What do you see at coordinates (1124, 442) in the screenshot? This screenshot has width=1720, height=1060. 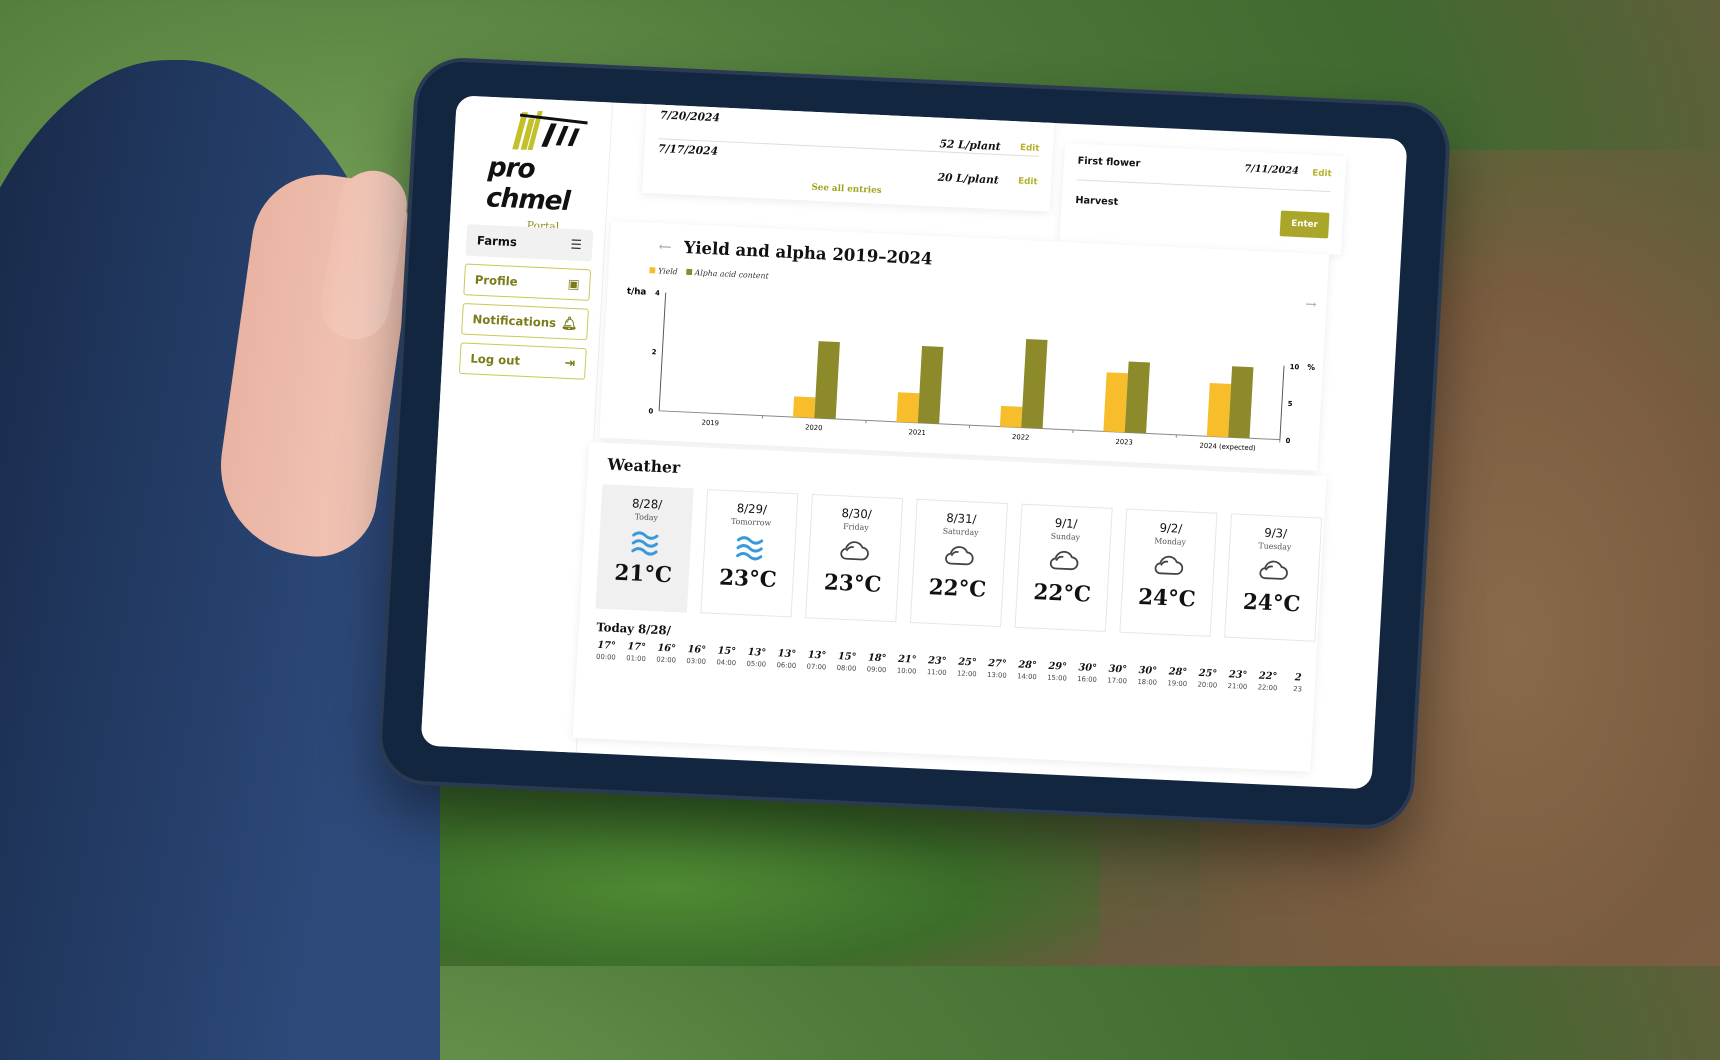 I see `x-tick-label: 2023` at bounding box center [1124, 442].